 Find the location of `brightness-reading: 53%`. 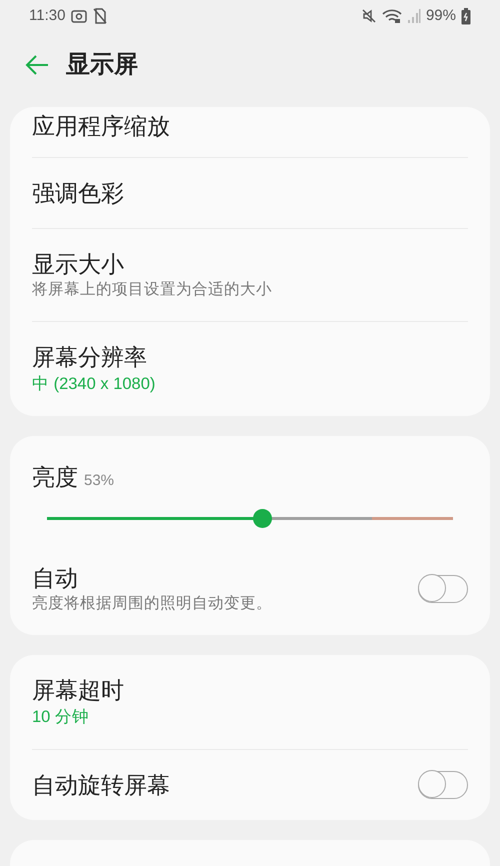

brightness-reading: 53% is located at coordinates (99, 481).